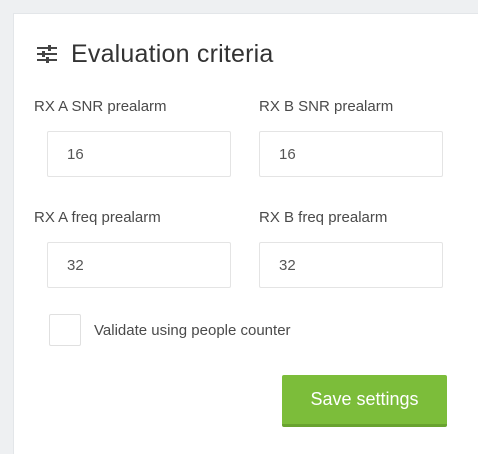 This screenshot has width=478, height=454. What do you see at coordinates (139, 154) in the screenshot?
I see `rx-a-snr-prealarm-input` at bounding box center [139, 154].